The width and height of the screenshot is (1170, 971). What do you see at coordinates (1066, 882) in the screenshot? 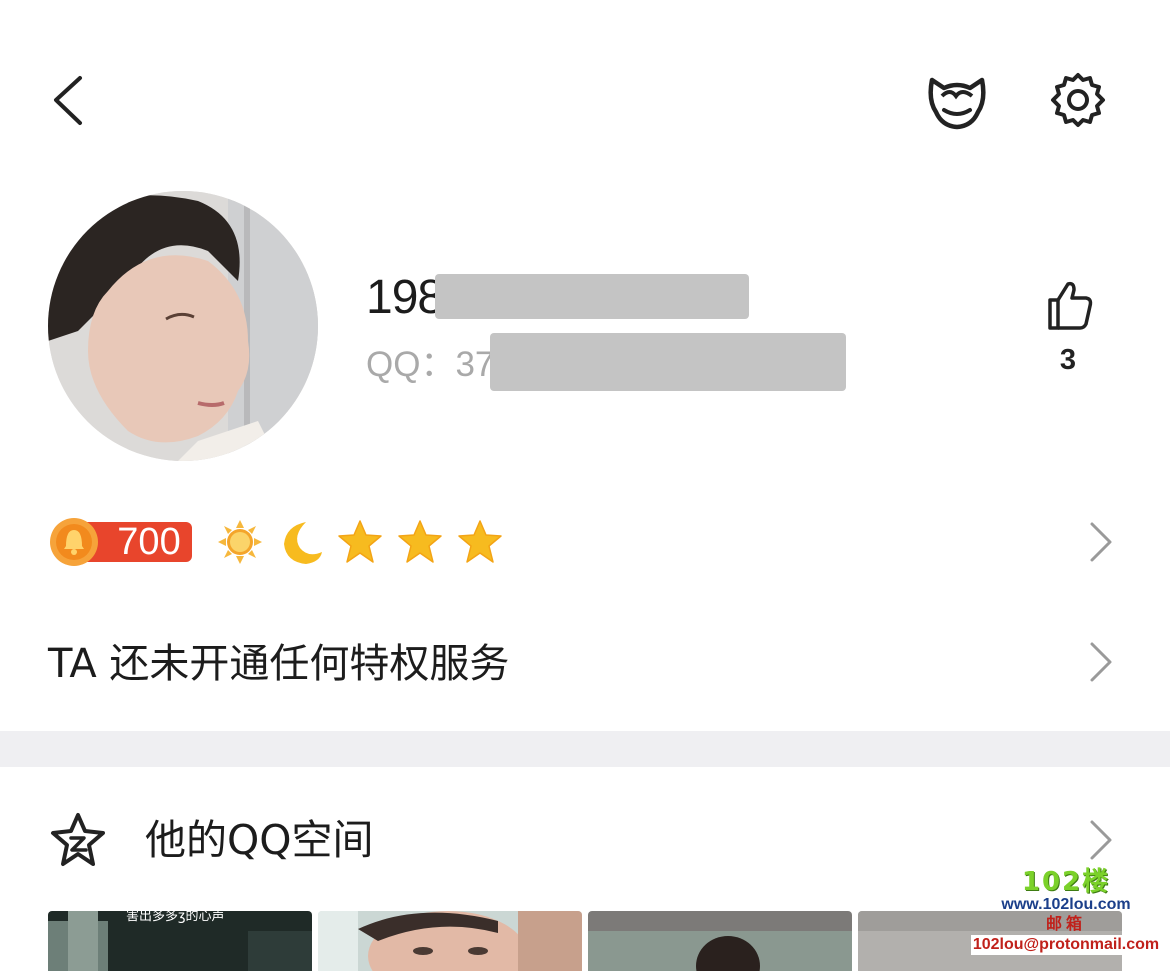
I see `watermark-logo: 102楼` at bounding box center [1066, 882].